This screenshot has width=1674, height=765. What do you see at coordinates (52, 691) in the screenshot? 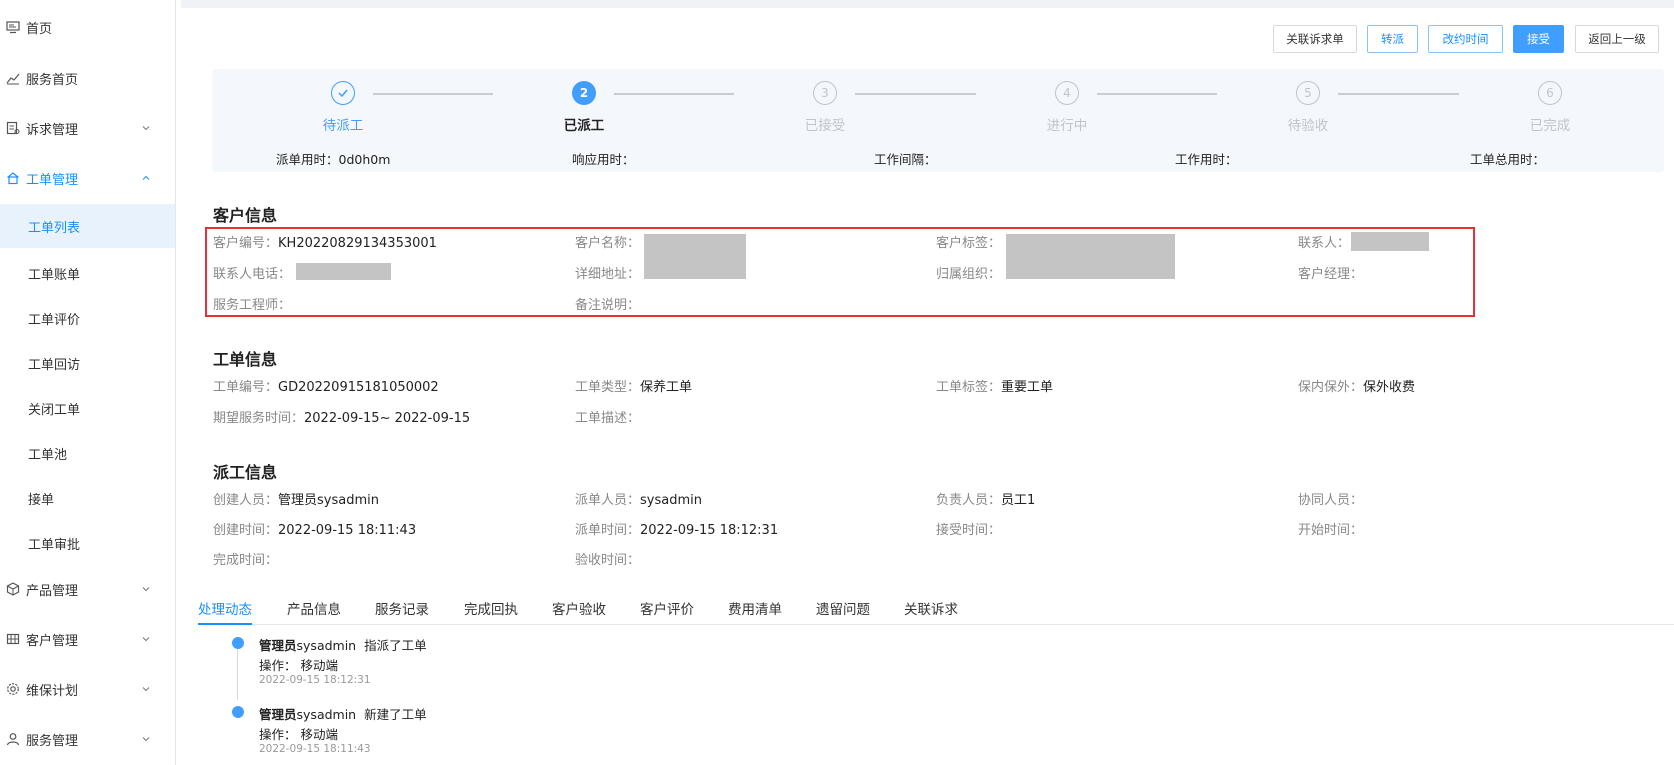
I see `sidebar-item-label: 维保计划` at bounding box center [52, 691].